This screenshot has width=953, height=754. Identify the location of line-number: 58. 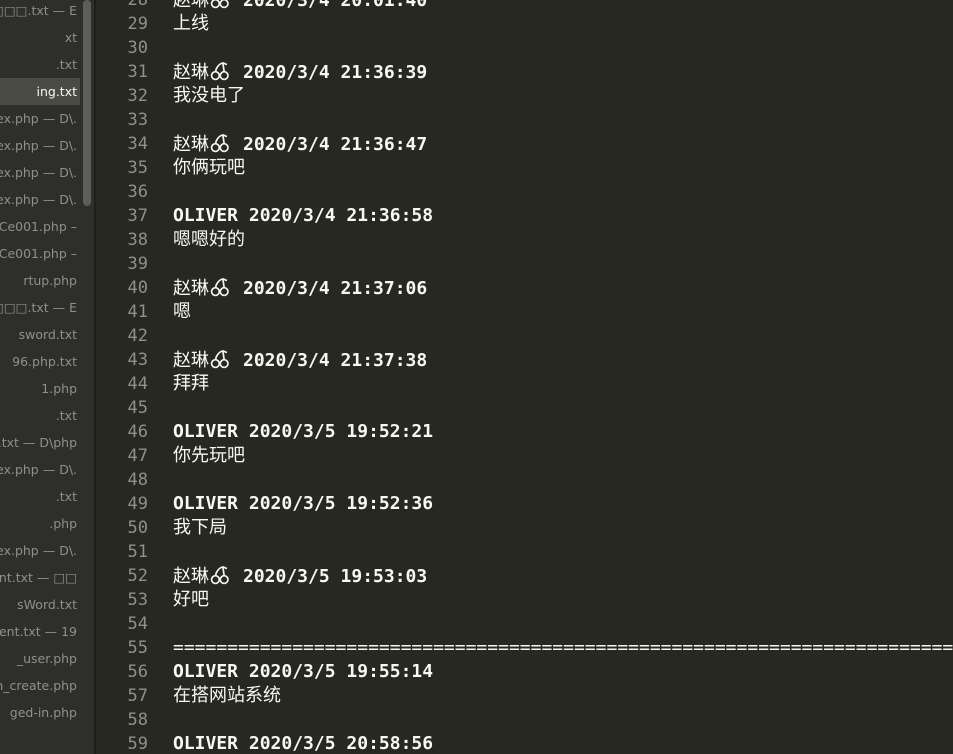
(137, 720).